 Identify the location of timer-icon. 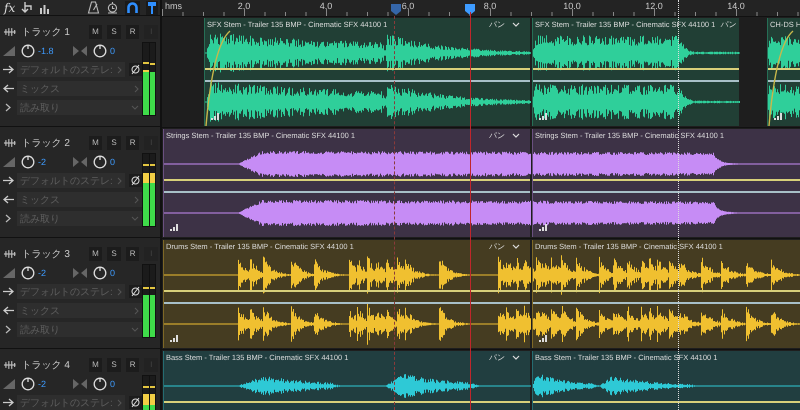
(113, 7).